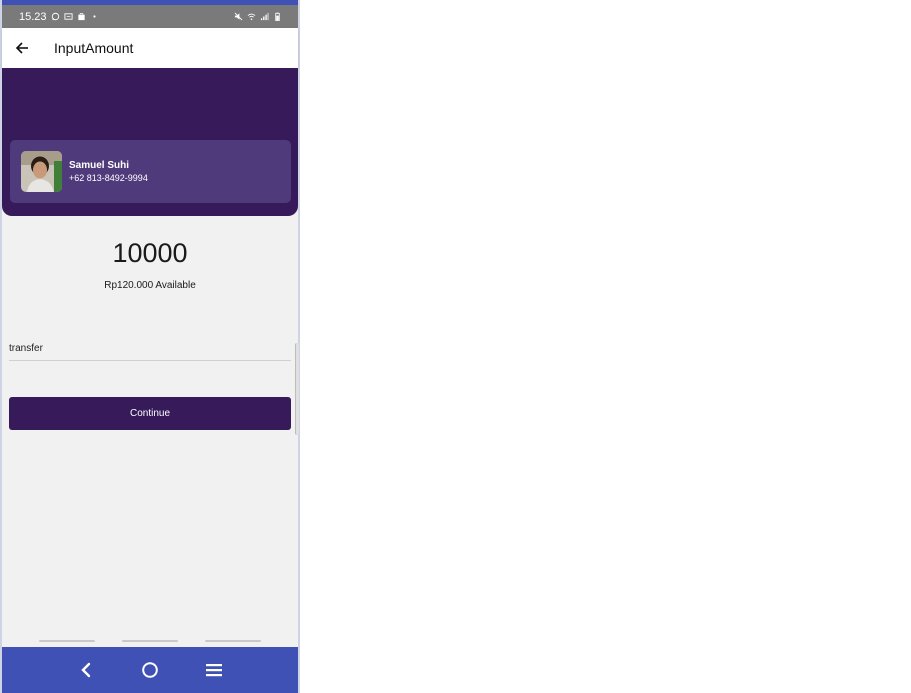 This screenshot has height=693, width=911. I want to click on system-nav-bar, so click(150, 670).